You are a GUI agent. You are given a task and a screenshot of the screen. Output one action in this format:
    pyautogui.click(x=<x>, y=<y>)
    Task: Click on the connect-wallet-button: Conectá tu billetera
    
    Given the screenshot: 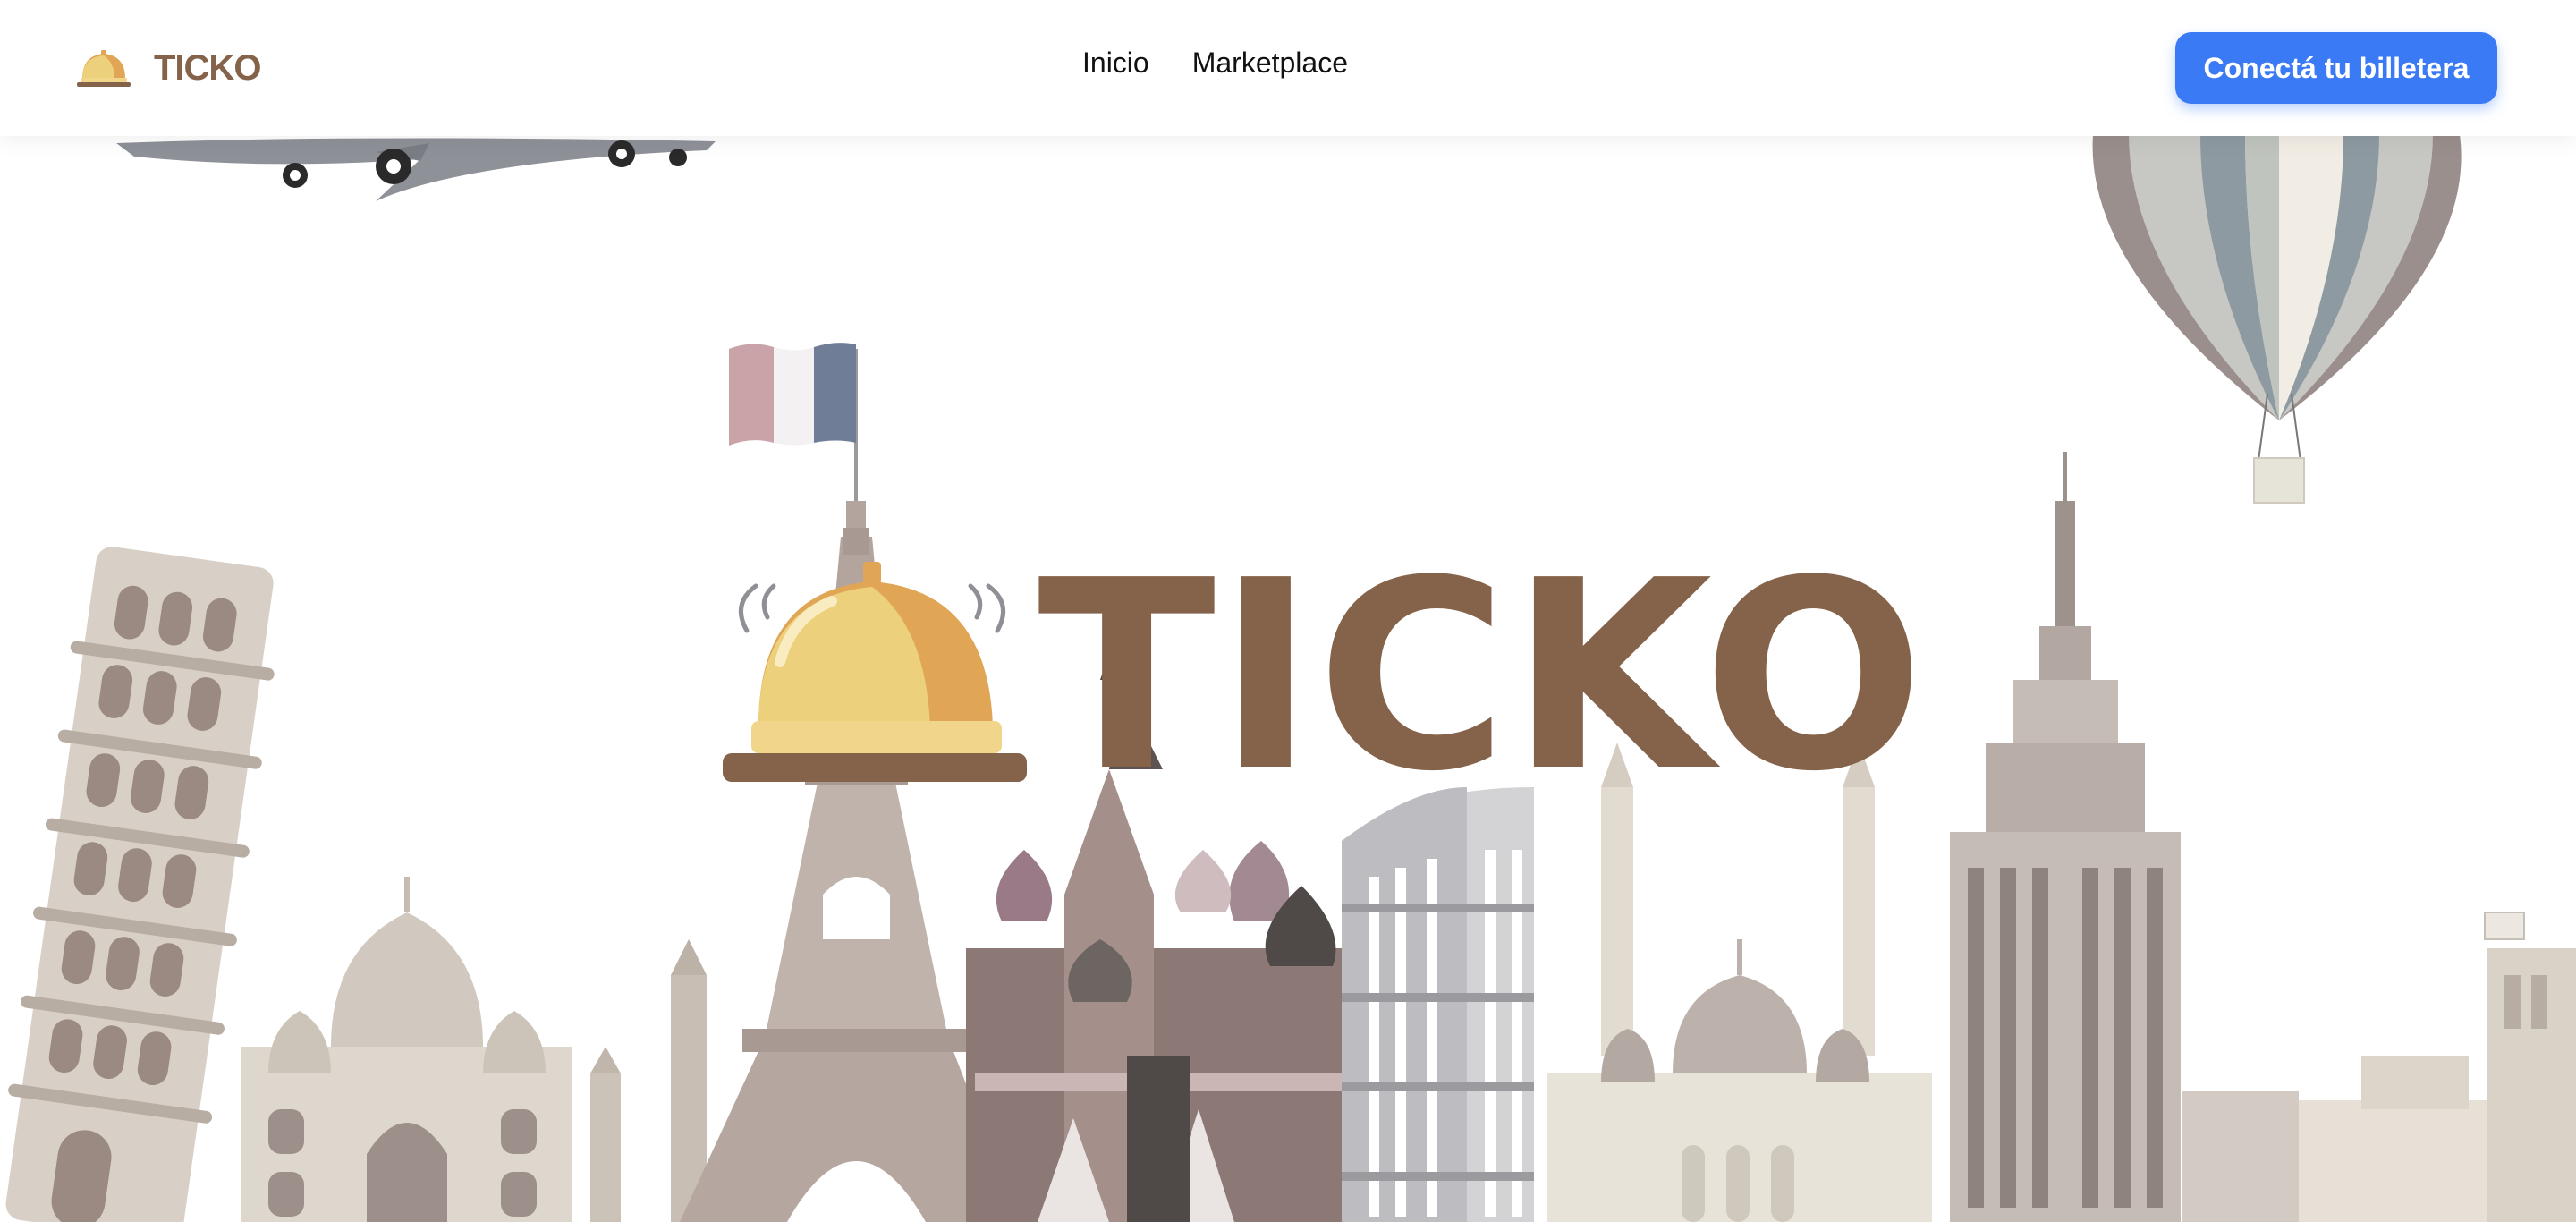 What is the action you would take?
    pyautogui.click(x=2336, y=68)
    